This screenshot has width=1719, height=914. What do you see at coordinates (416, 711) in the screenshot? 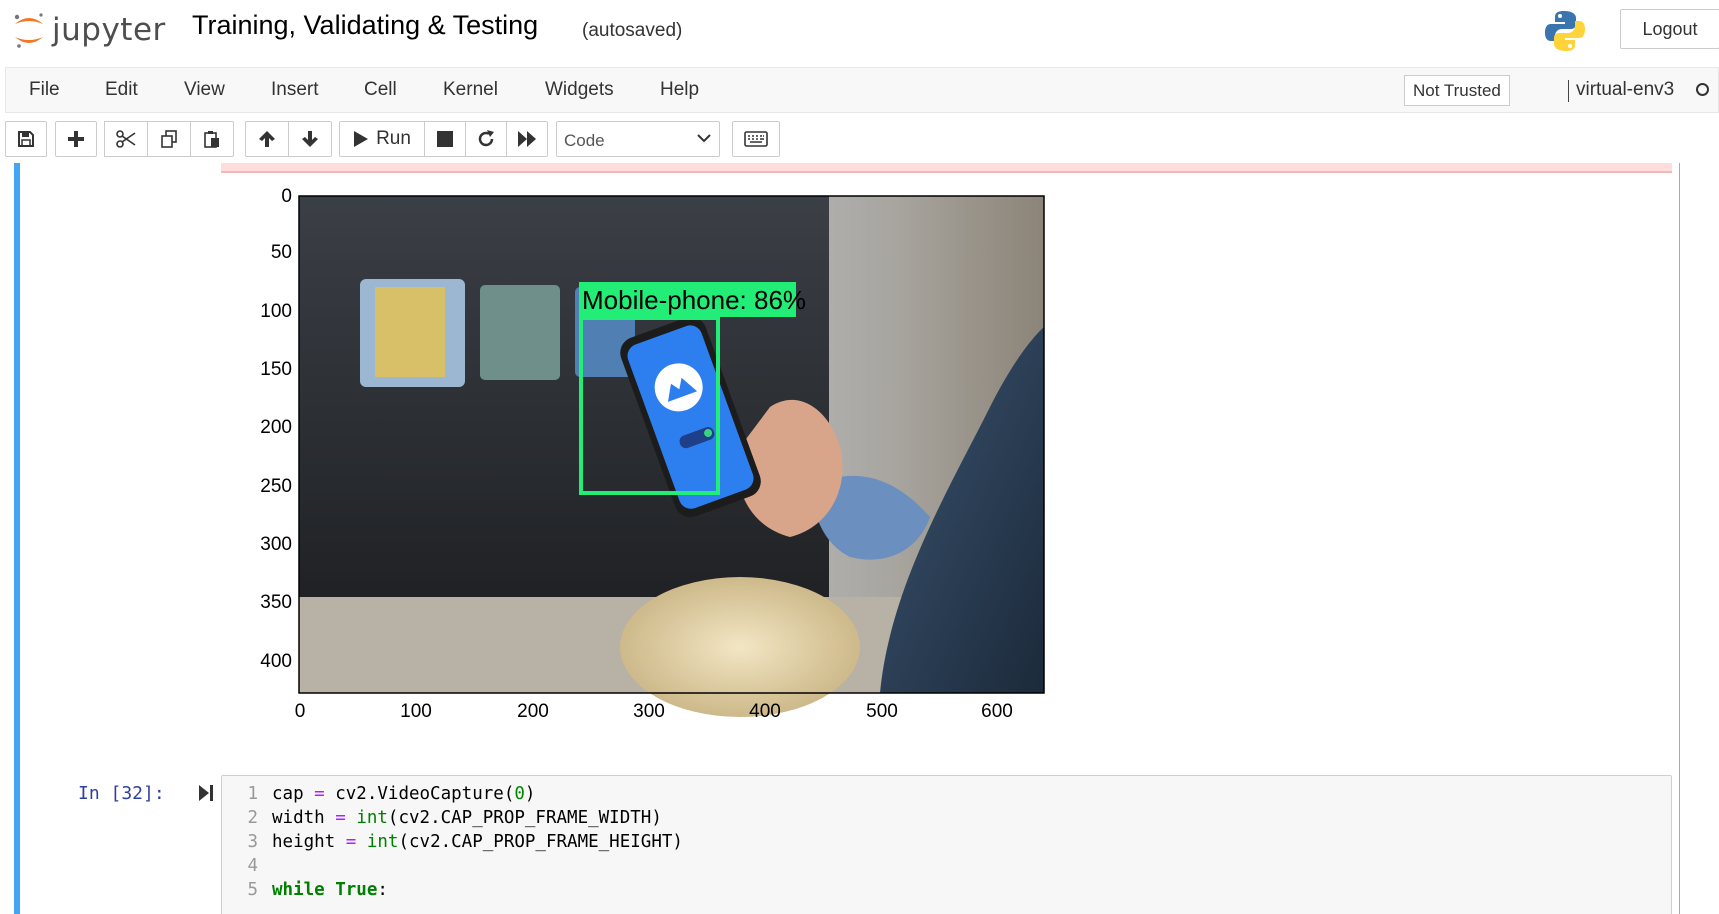
I see `x-tick-label: 100` at bounding box center [416, 711].